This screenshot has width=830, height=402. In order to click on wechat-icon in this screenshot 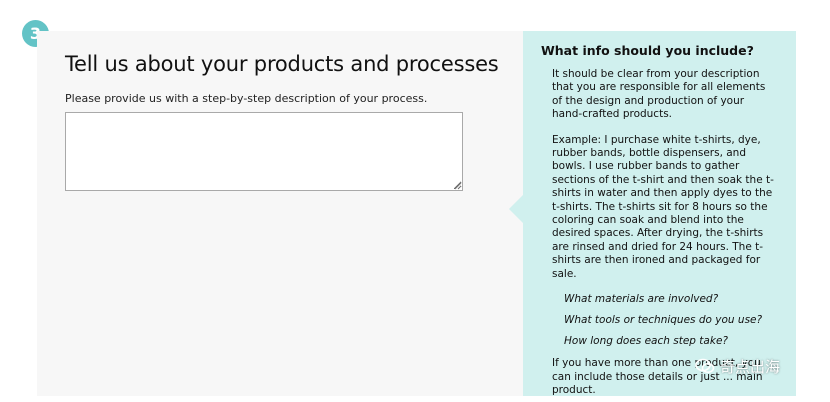, I will do `click(705, 366)`.